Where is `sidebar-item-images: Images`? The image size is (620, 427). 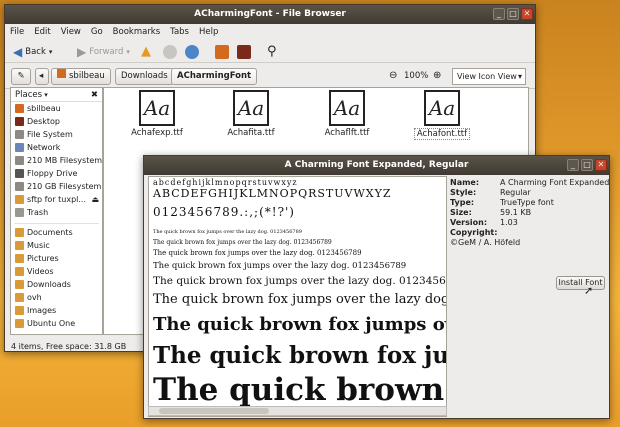
sidebar-item-images: Images is located at coordinates (56, 310).